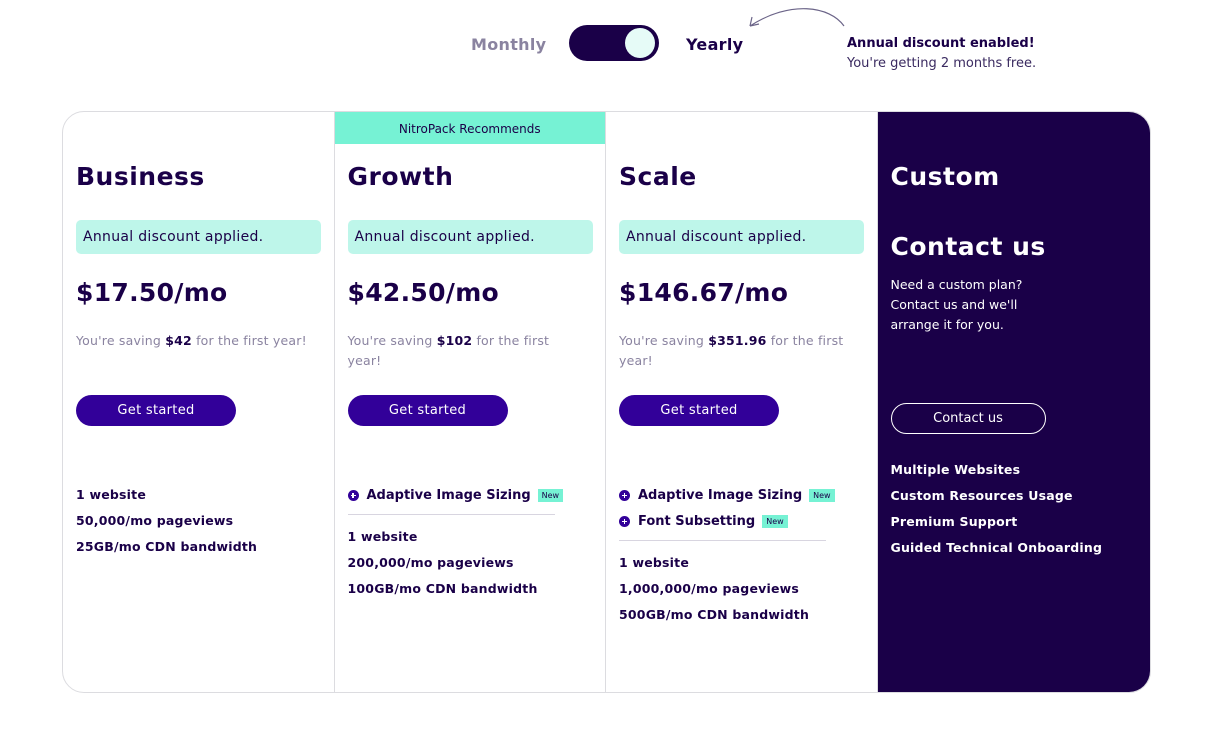 The width and height of the screenshot is (1212, 740). I want to click on plan-price: $146.67/mo, so click(704, 292).